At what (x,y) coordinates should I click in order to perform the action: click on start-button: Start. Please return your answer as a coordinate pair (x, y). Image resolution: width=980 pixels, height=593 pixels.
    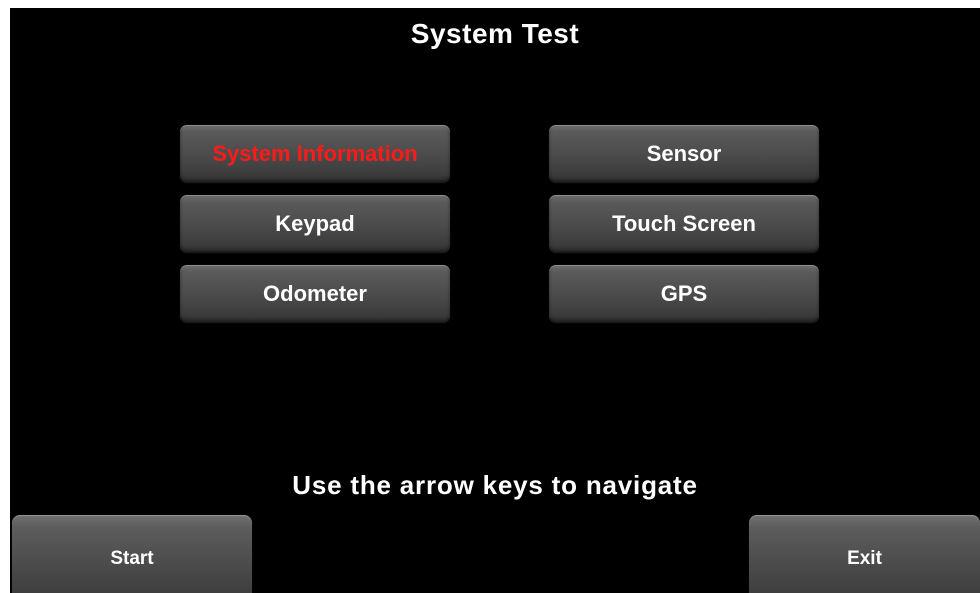
    Looking at the image, I should click on (132, 554).